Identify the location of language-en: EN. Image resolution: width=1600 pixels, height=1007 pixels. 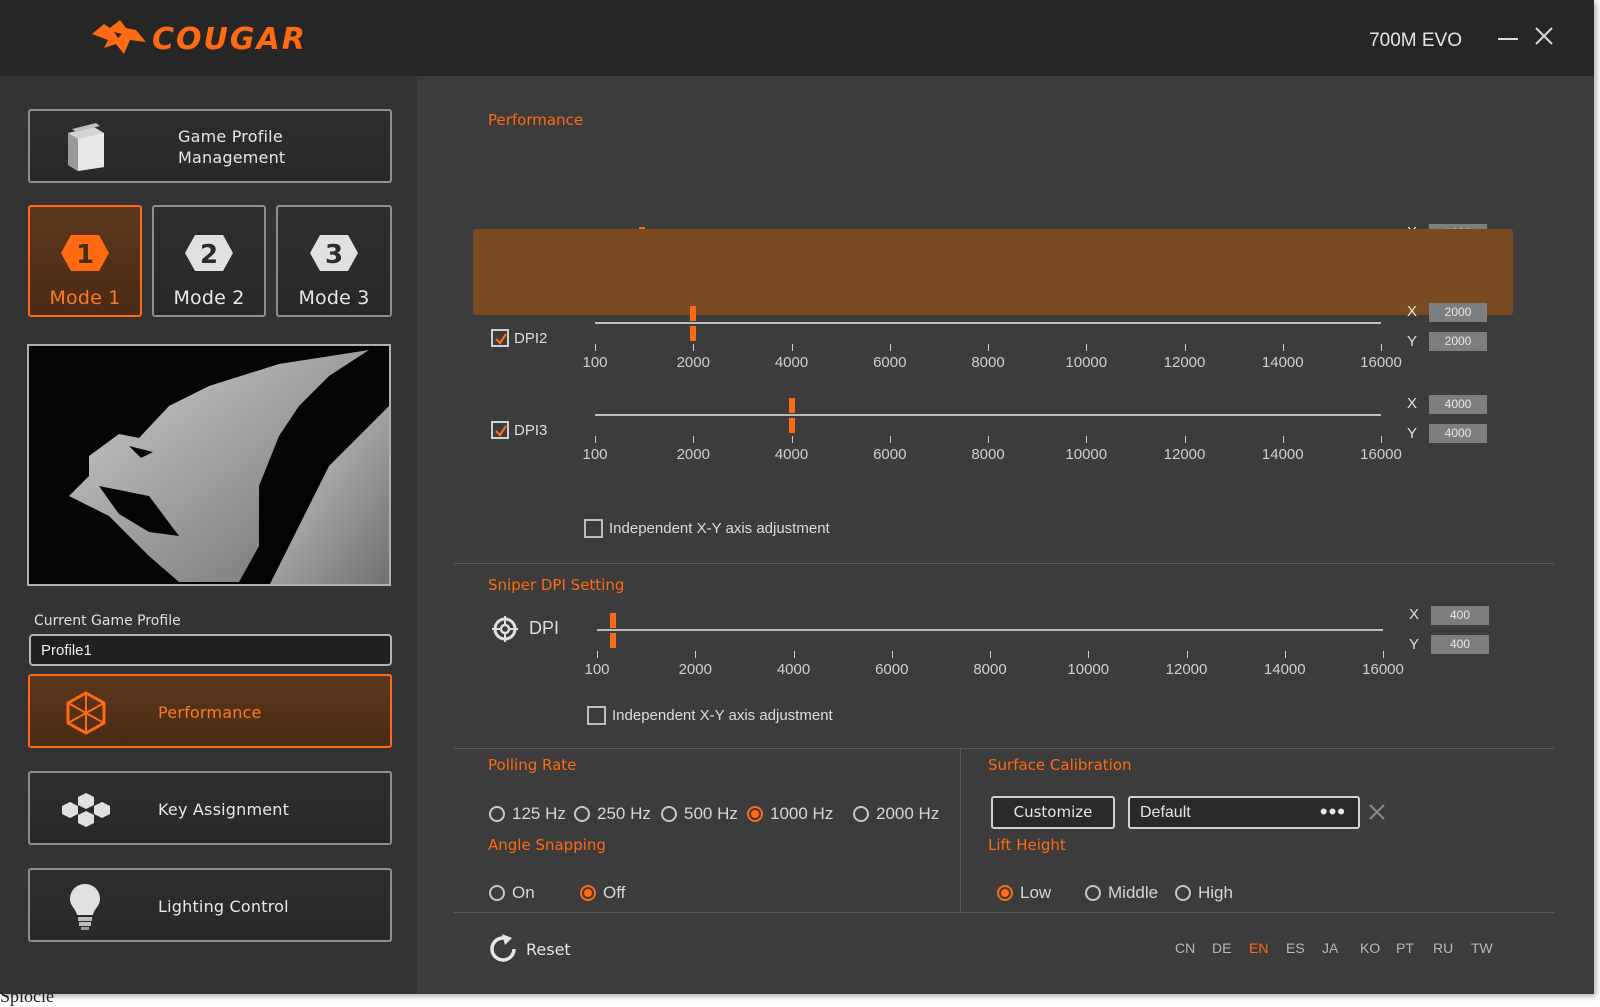
(1258, 948).